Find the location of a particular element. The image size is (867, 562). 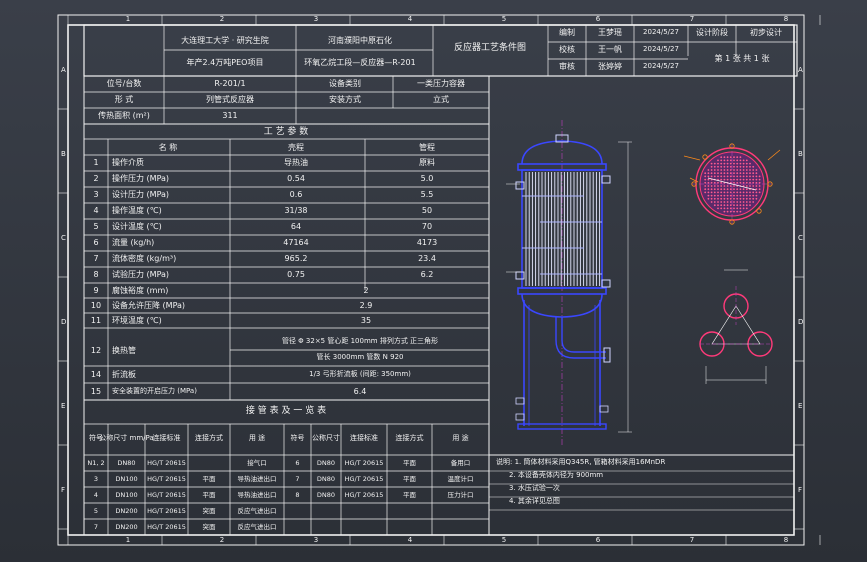

ruler-label-top: 6 is located at coordinates (598, 19).